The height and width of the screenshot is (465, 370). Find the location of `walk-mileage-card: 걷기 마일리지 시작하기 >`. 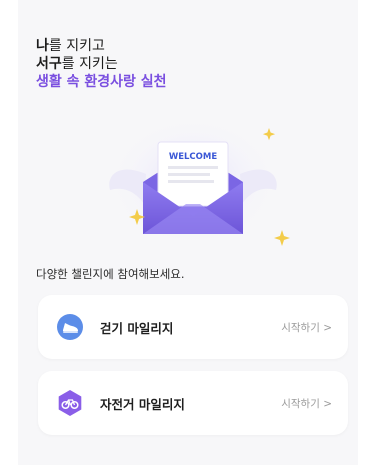

walk-mileage-card: 걷기 마일리지 시작하기 > is located at coordinates (193, 327).